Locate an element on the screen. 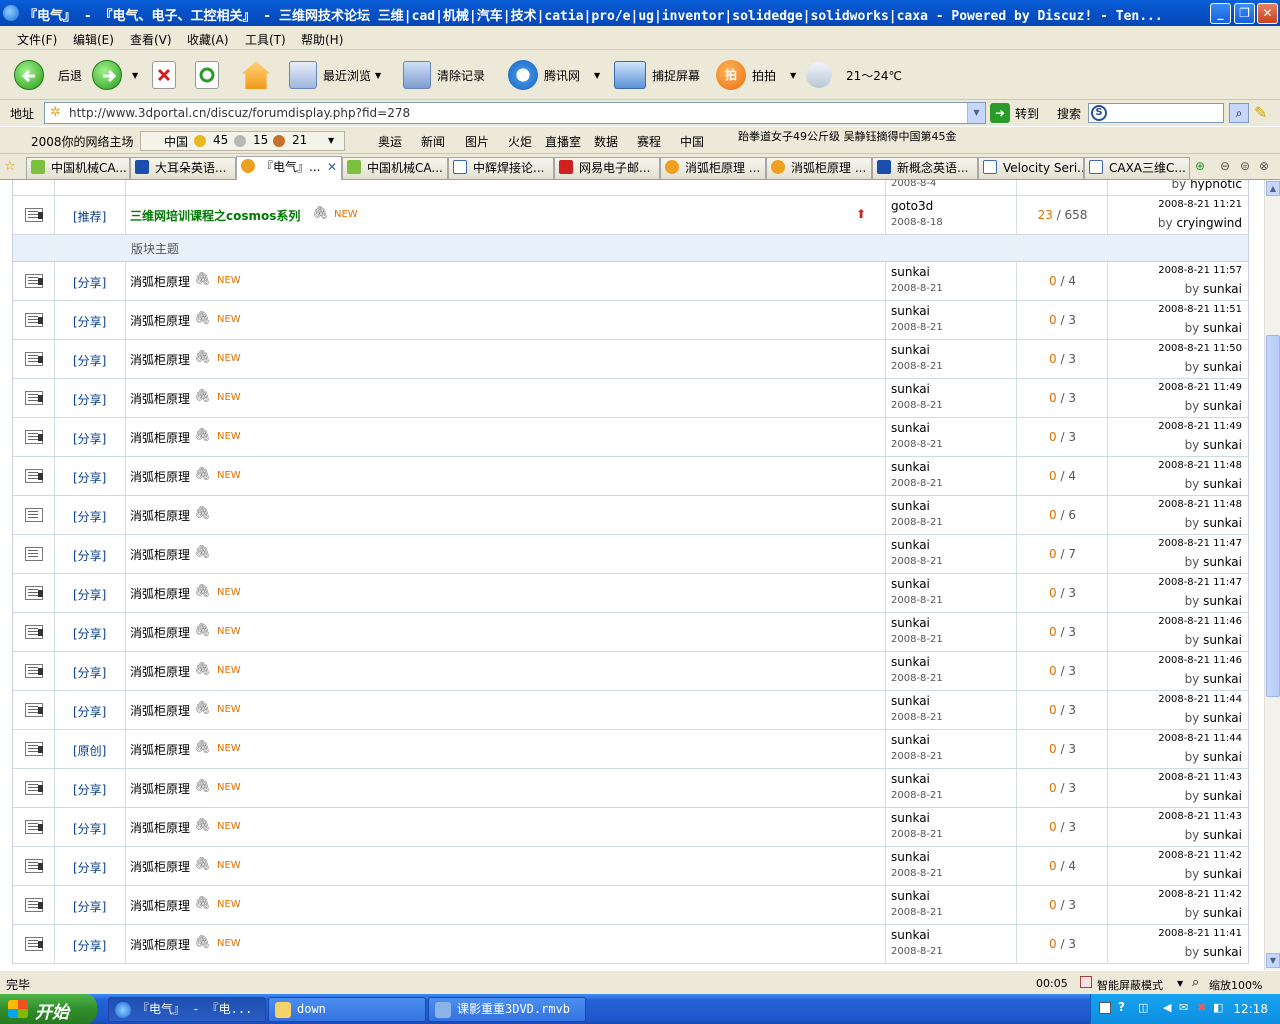  volume-icon: ◧ is located at coordinates (1218, 1007).